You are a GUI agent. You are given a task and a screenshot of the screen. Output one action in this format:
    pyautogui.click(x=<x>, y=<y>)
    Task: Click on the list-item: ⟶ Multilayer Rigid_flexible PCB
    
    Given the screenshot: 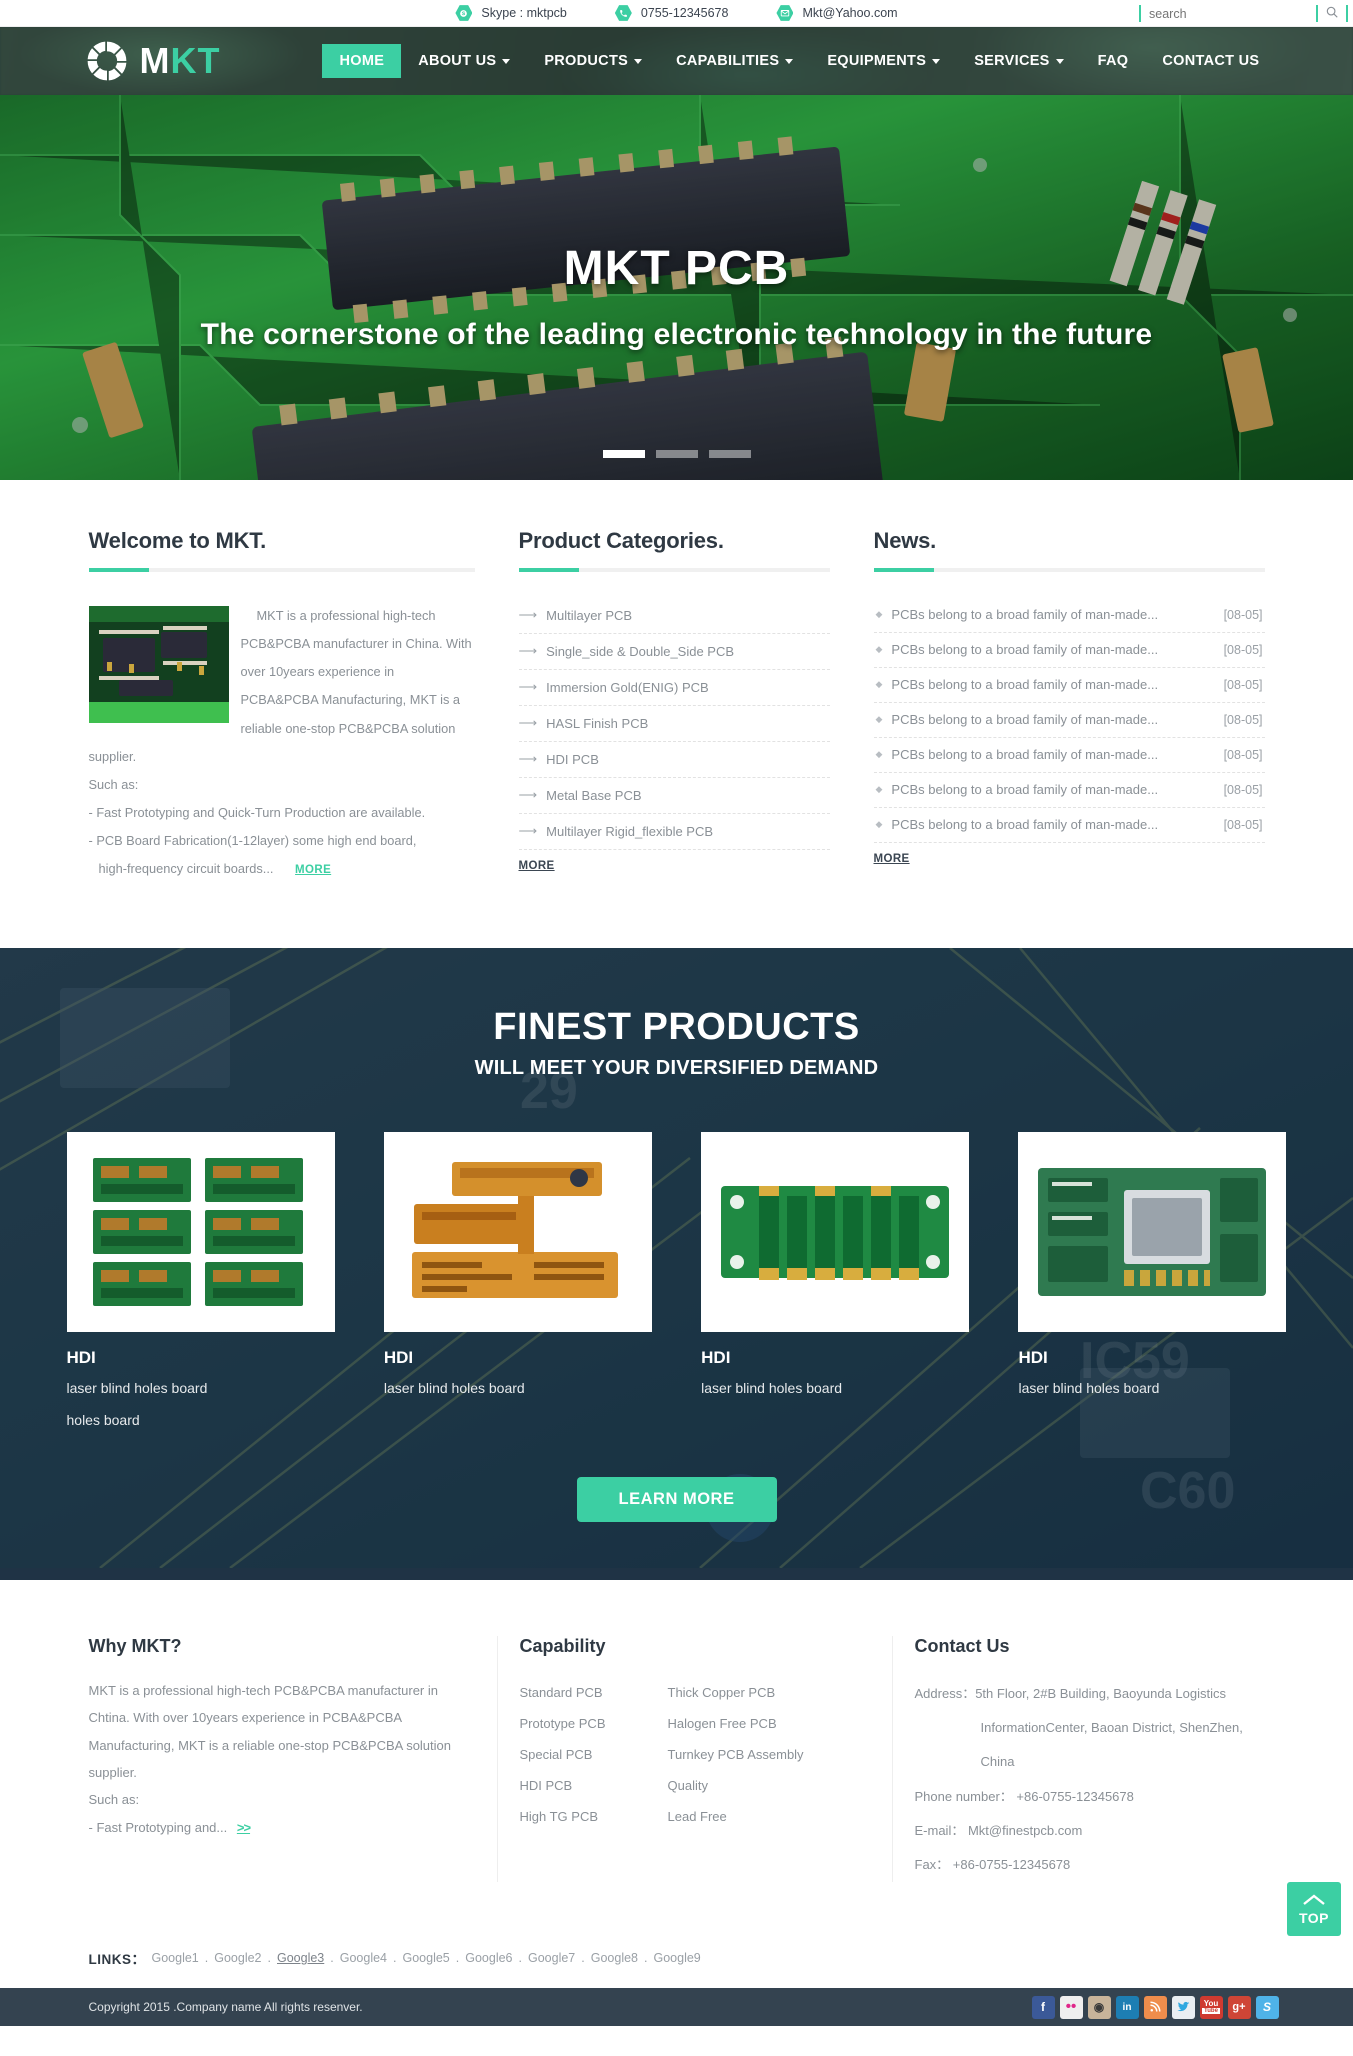 What is the action you would take?
    pyautogui.click(x=674, y=832)
    